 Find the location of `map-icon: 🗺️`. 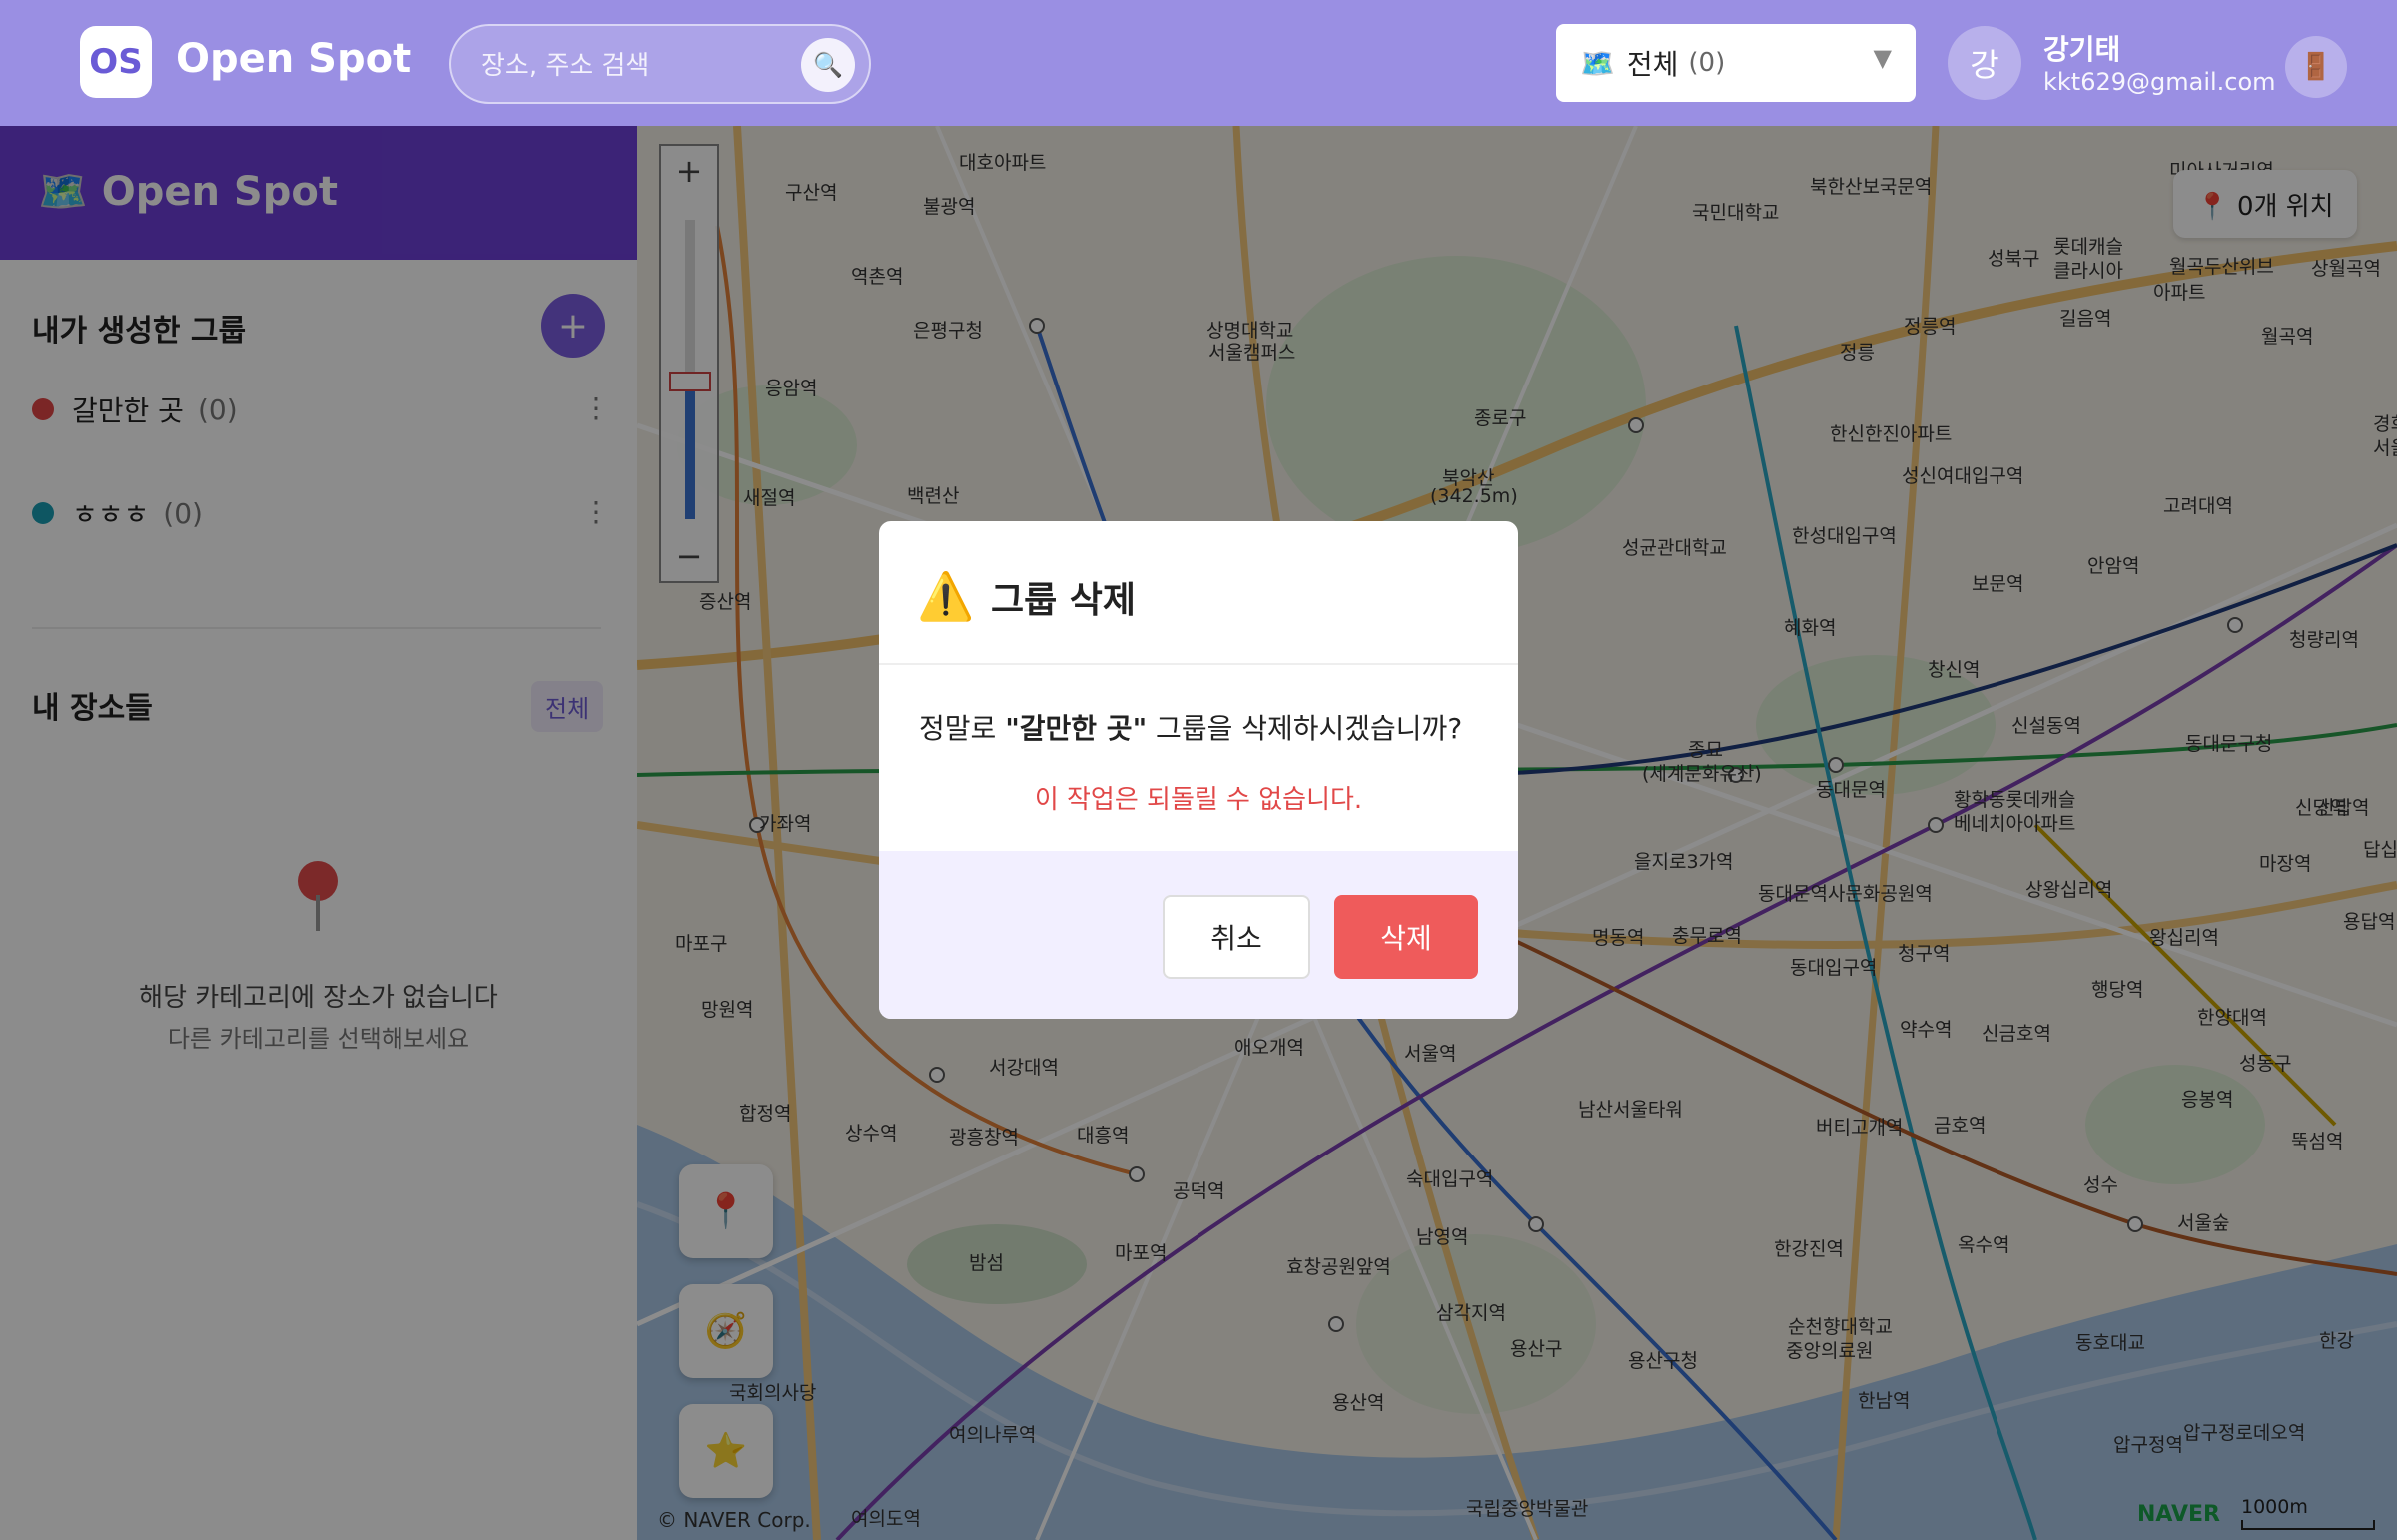

map-icon: 🗺️ is located at coordinates (1598, 63).